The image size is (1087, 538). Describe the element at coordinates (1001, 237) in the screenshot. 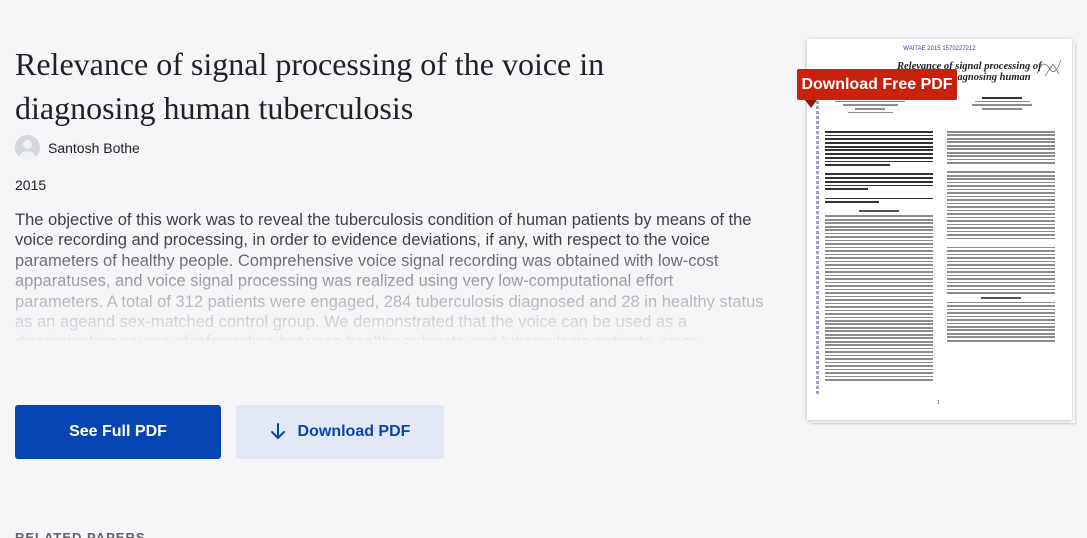

I see `preview-column-right` at that location.